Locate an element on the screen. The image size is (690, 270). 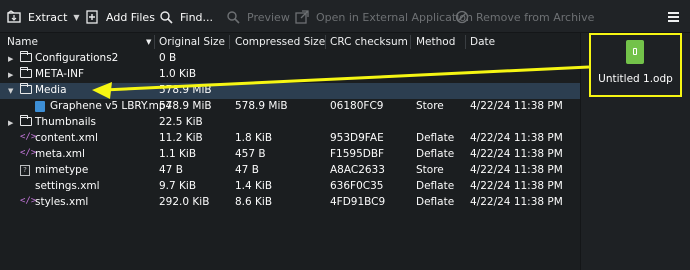
annotation-arrow is located at coordinates (341, 82).